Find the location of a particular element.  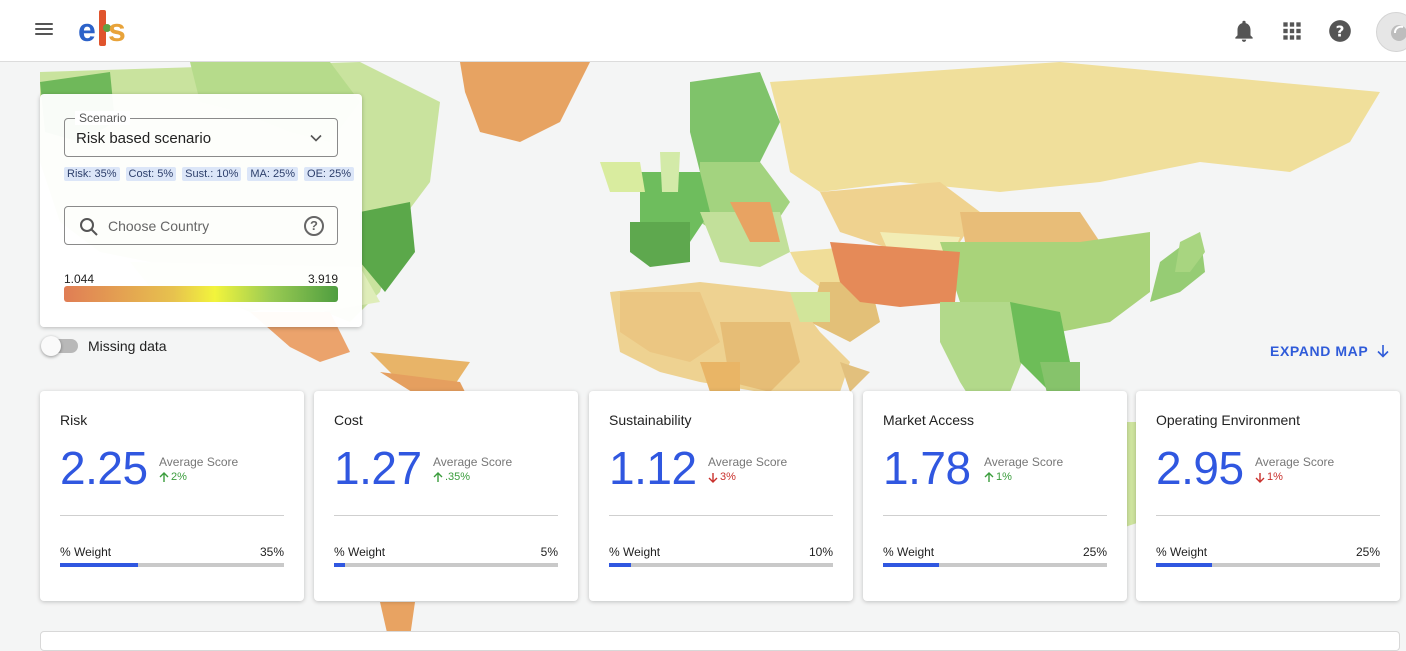

apps-grid-icon is located at coordinates (1292, 31).